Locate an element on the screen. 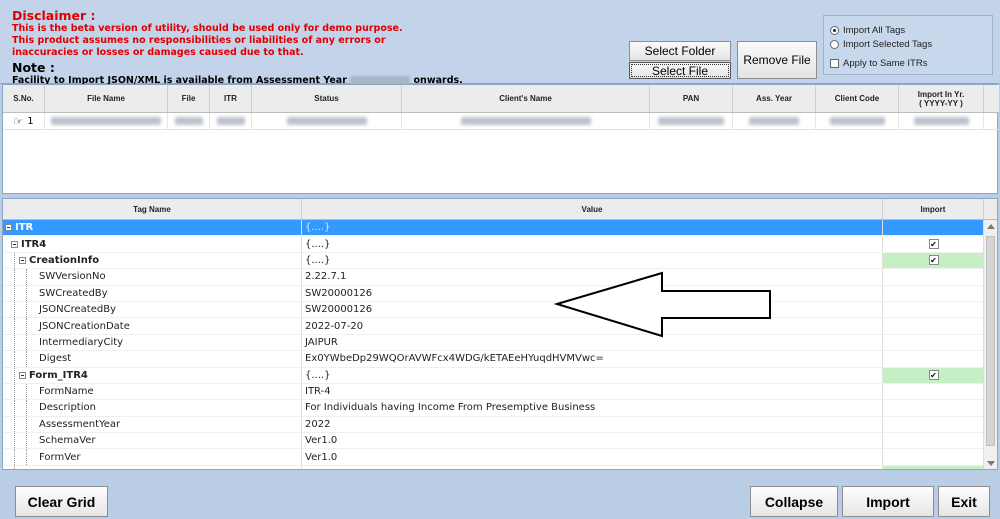  scroll-up-icon is located at coordinates (991, 226).